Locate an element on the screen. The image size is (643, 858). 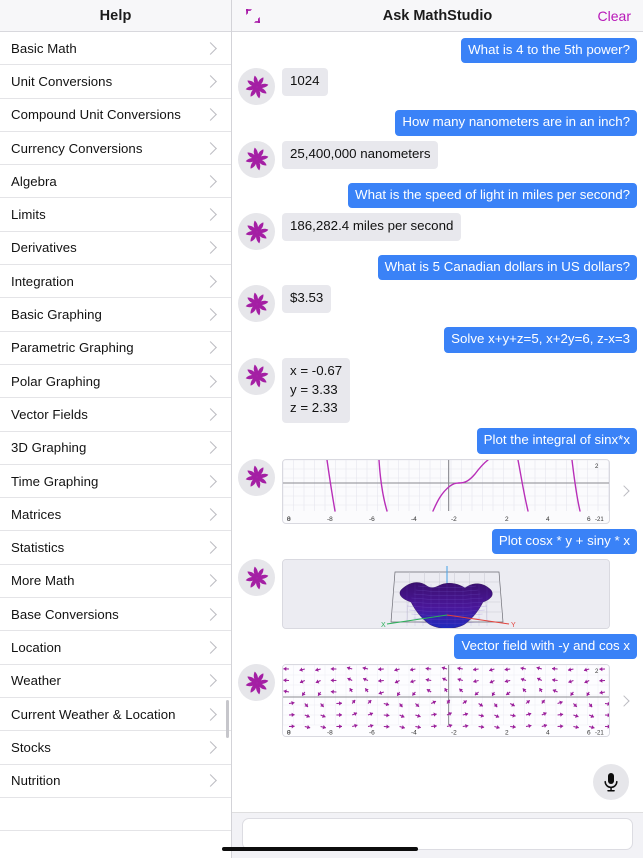
sidebar-item-label: Weather is located at coordinates (36, 681).